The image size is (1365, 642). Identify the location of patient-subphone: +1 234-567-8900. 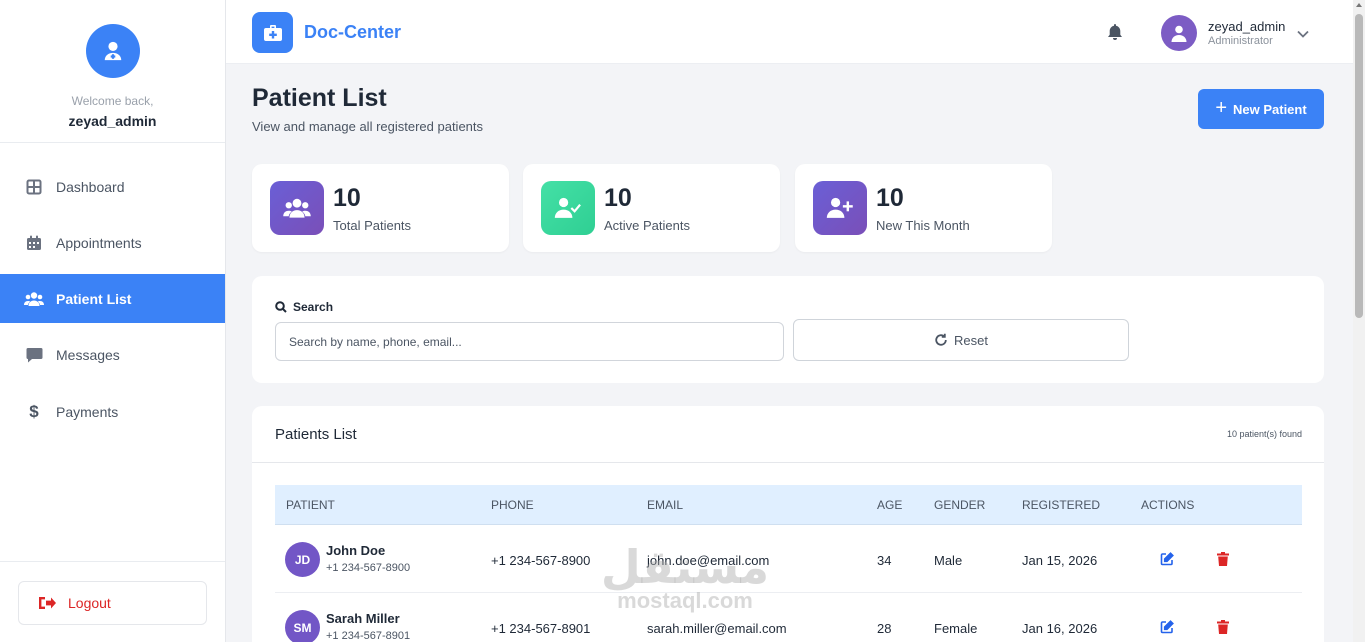
(368, 568).